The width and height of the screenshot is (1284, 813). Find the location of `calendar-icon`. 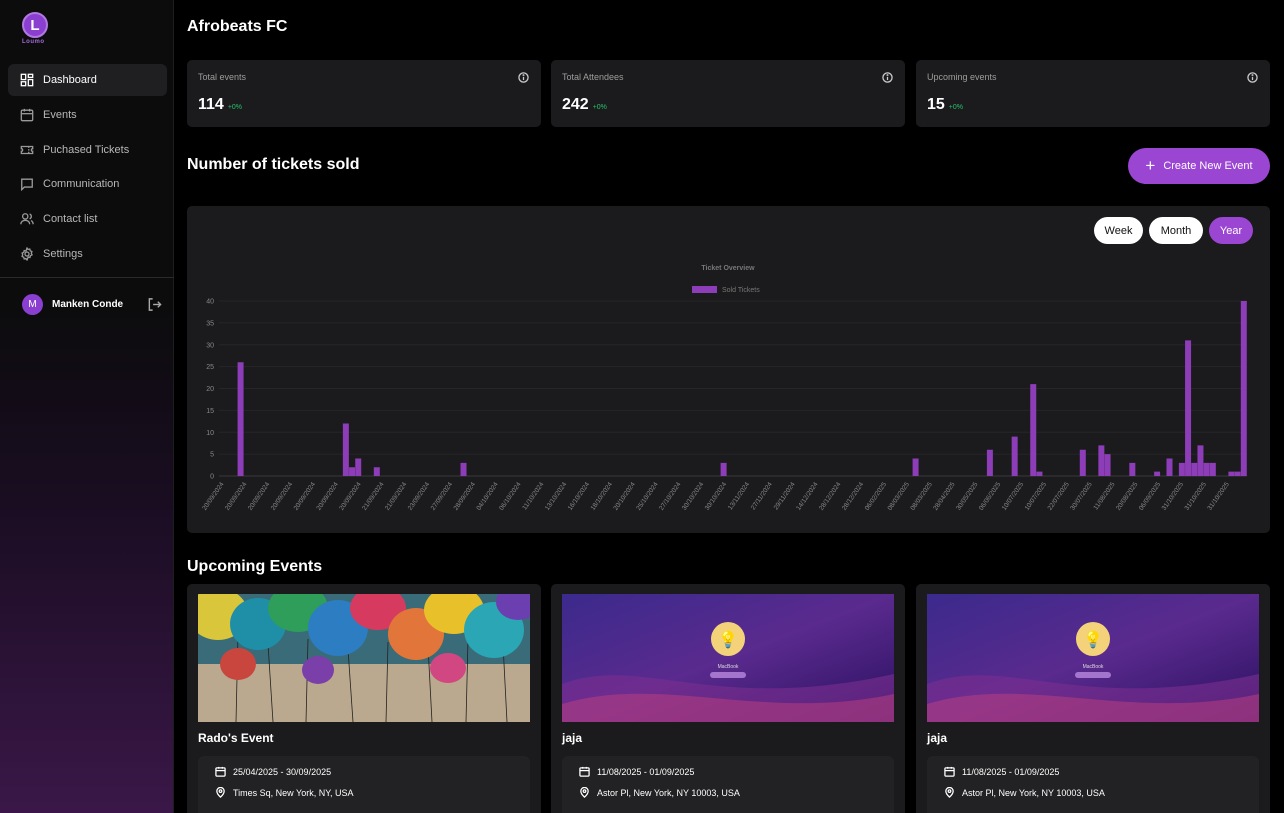

calendar-icon is located at coordinates (220, 771).